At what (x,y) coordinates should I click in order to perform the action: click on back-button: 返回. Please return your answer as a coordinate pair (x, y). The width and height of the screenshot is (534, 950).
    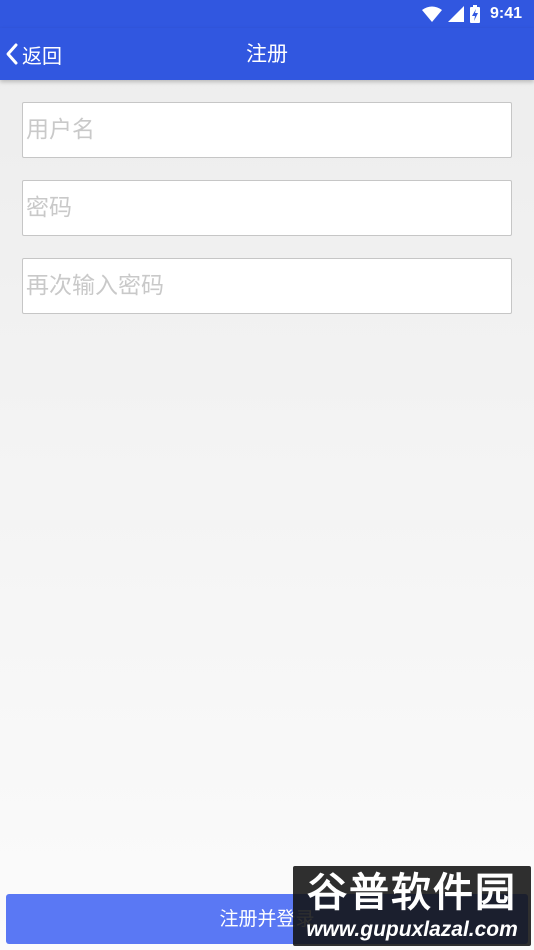
    Looking at the image, I should click on (37, 54).